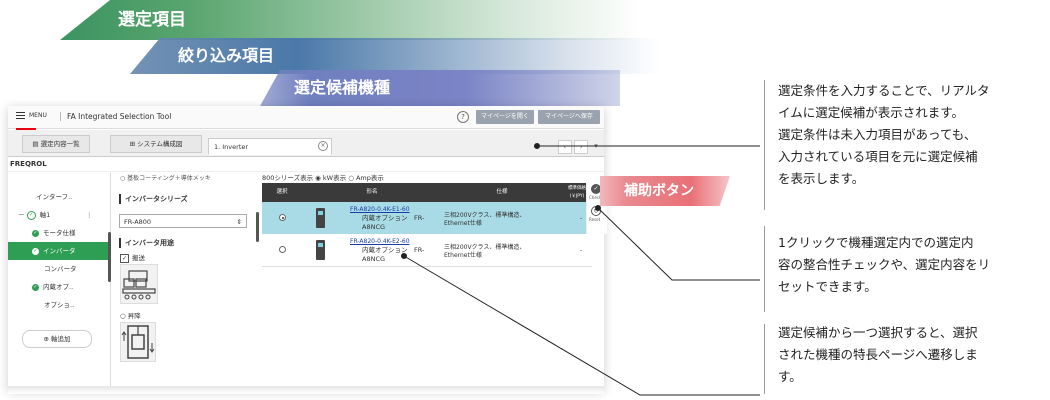 Image resolution: width=1050 pixels, height=400 pixels. What do you see at coordinates (878, 354) in the screenshot?
I see `annotation-select-candidate: 選定候補から一つ選択すると、選択 された機種の特長ページへ遷移しま す。` at bounding box center [878, 354].